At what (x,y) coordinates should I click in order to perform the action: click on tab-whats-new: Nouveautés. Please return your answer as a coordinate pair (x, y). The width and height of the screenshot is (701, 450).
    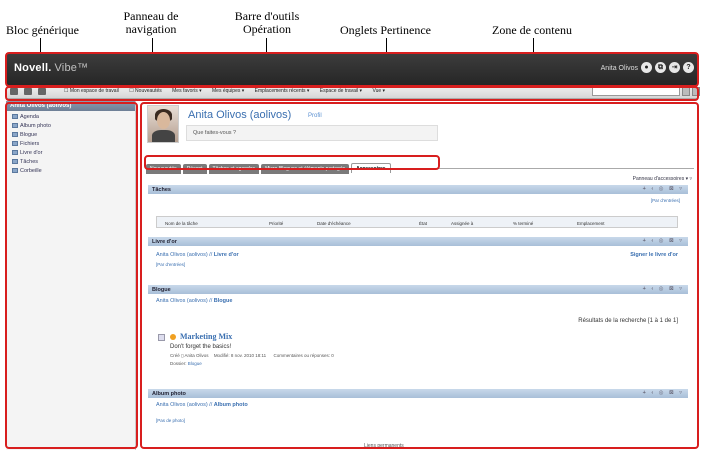
    Looking at the image, I should click on (163, 169).